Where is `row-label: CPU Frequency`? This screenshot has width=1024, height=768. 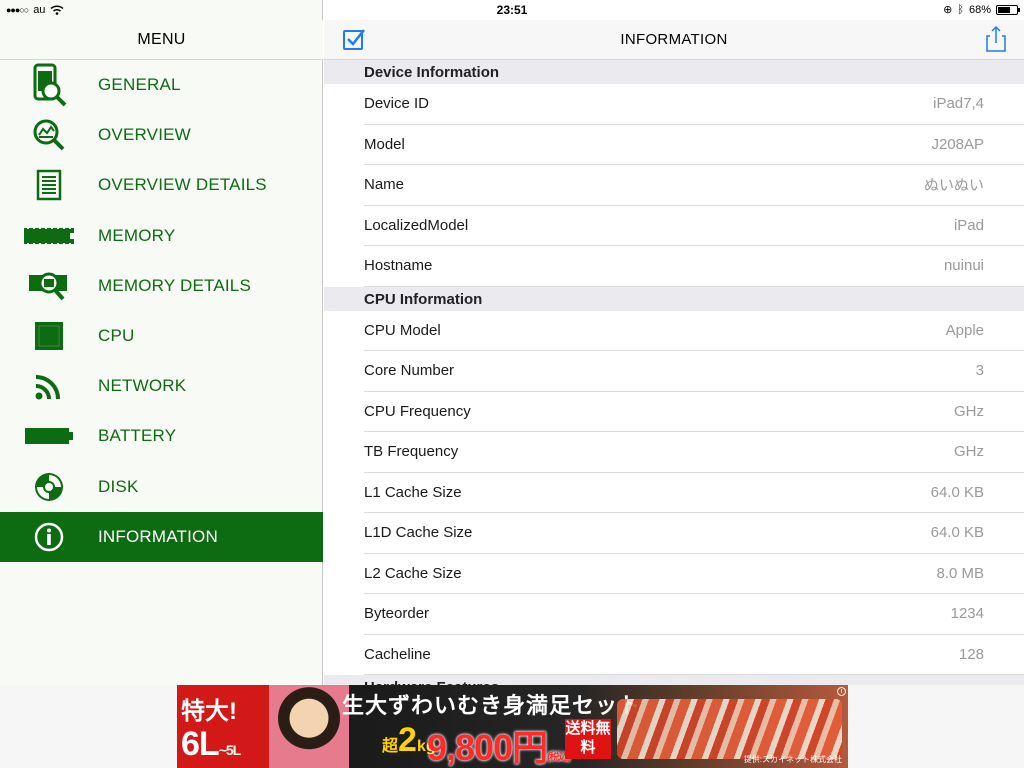 row-label: CPU Frequency is located at coordinates (417, 411).